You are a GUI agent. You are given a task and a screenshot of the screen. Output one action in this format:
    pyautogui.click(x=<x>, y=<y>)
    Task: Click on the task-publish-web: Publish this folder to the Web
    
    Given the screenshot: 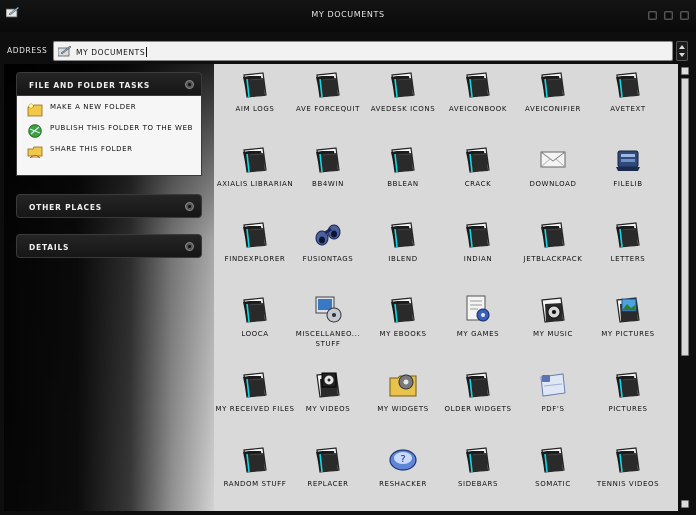 What is the action you would take?
    pyautogui.click(x=110, y=130)
    